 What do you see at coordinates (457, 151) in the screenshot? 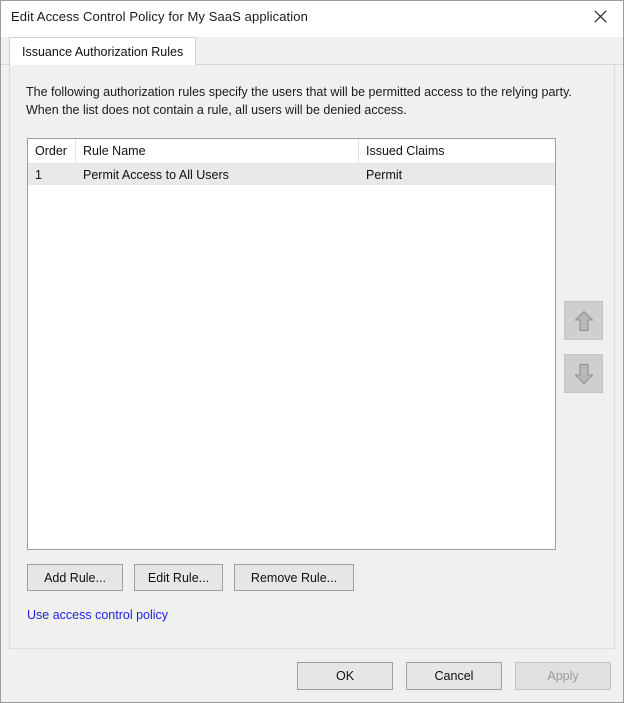
I see `column-header-issued-claims: Issued Claims` at bounding box center [457, 151].